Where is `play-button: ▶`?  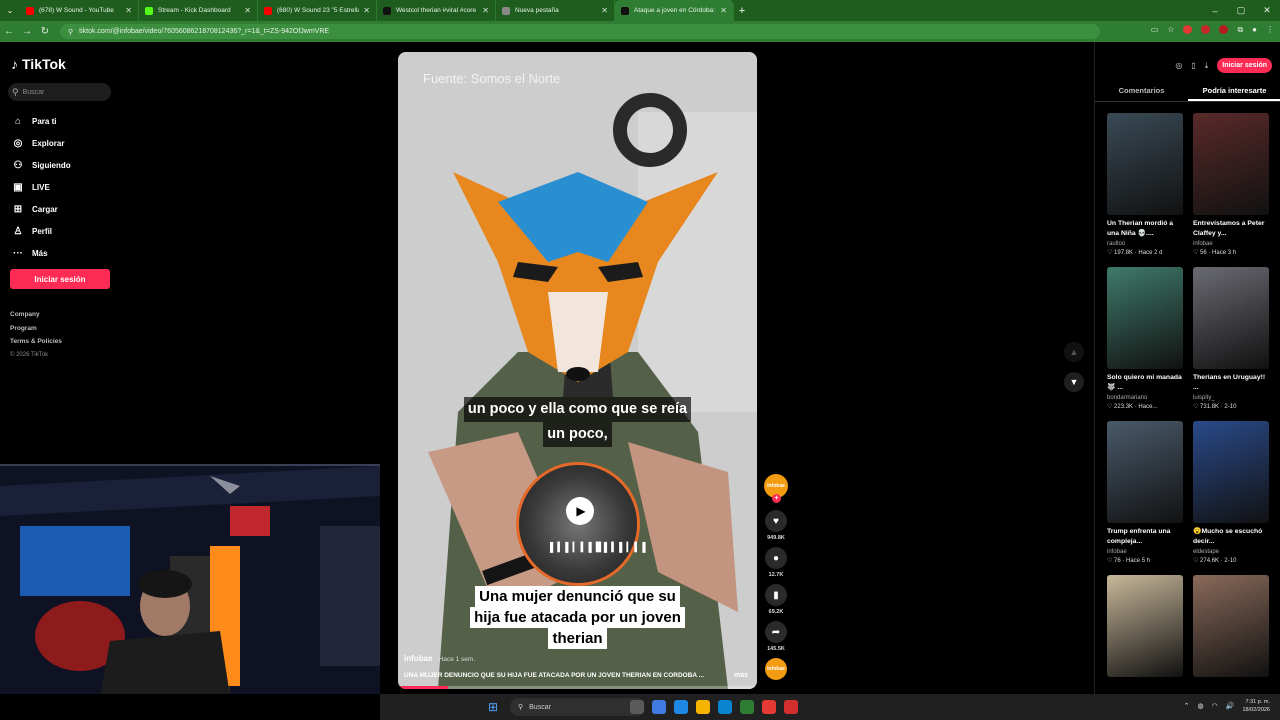 play-button: ▶ is located at coordinates (580, 511).